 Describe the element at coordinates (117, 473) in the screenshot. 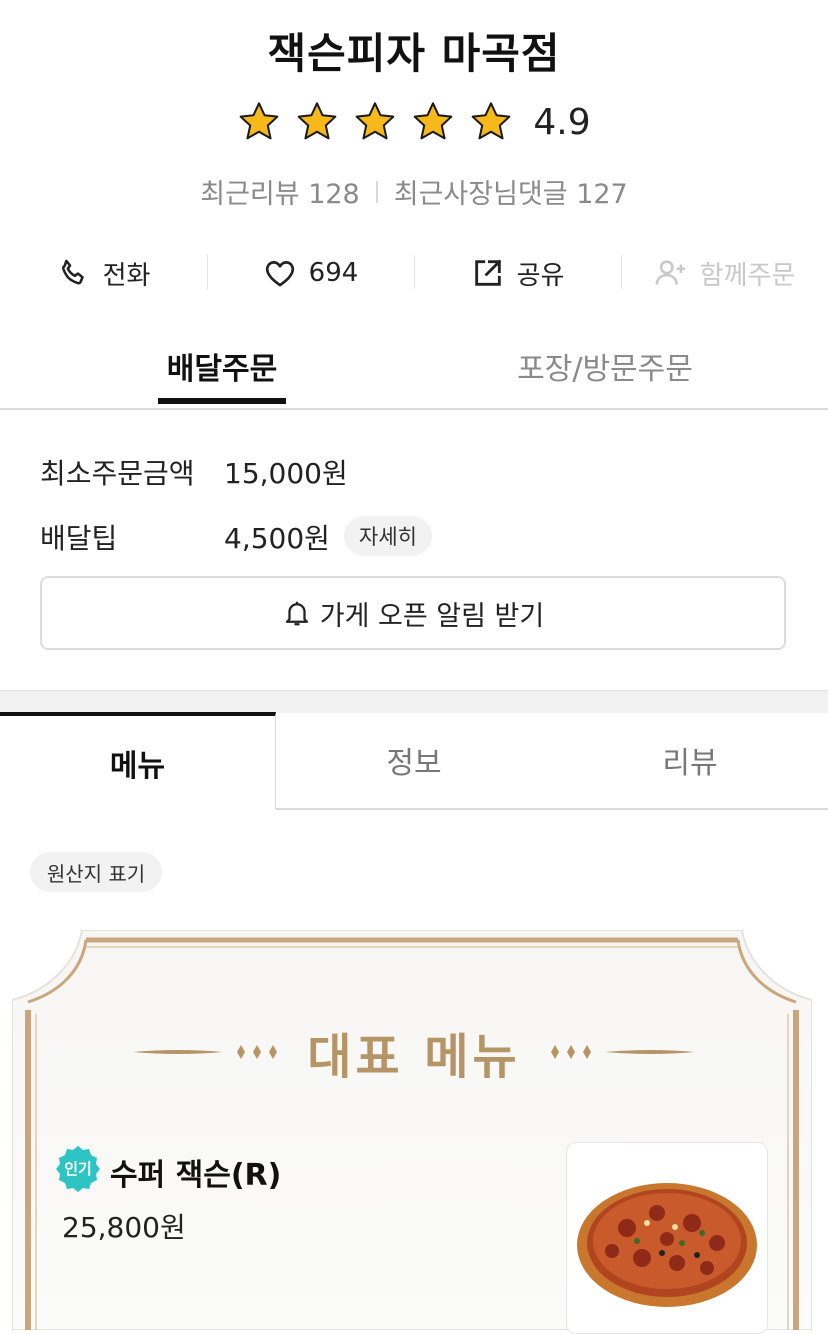

I see `min-order-label: 최소주문금액` at that location.